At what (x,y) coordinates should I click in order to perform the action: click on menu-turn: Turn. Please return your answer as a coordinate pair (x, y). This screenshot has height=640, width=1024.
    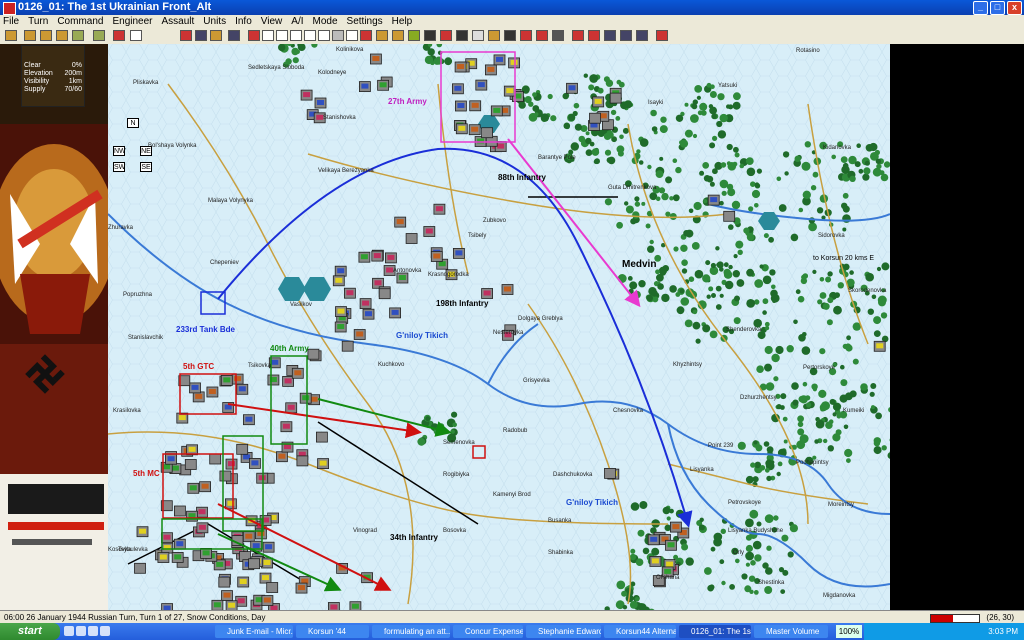
    Looking at the image, I should click on (38, 21).